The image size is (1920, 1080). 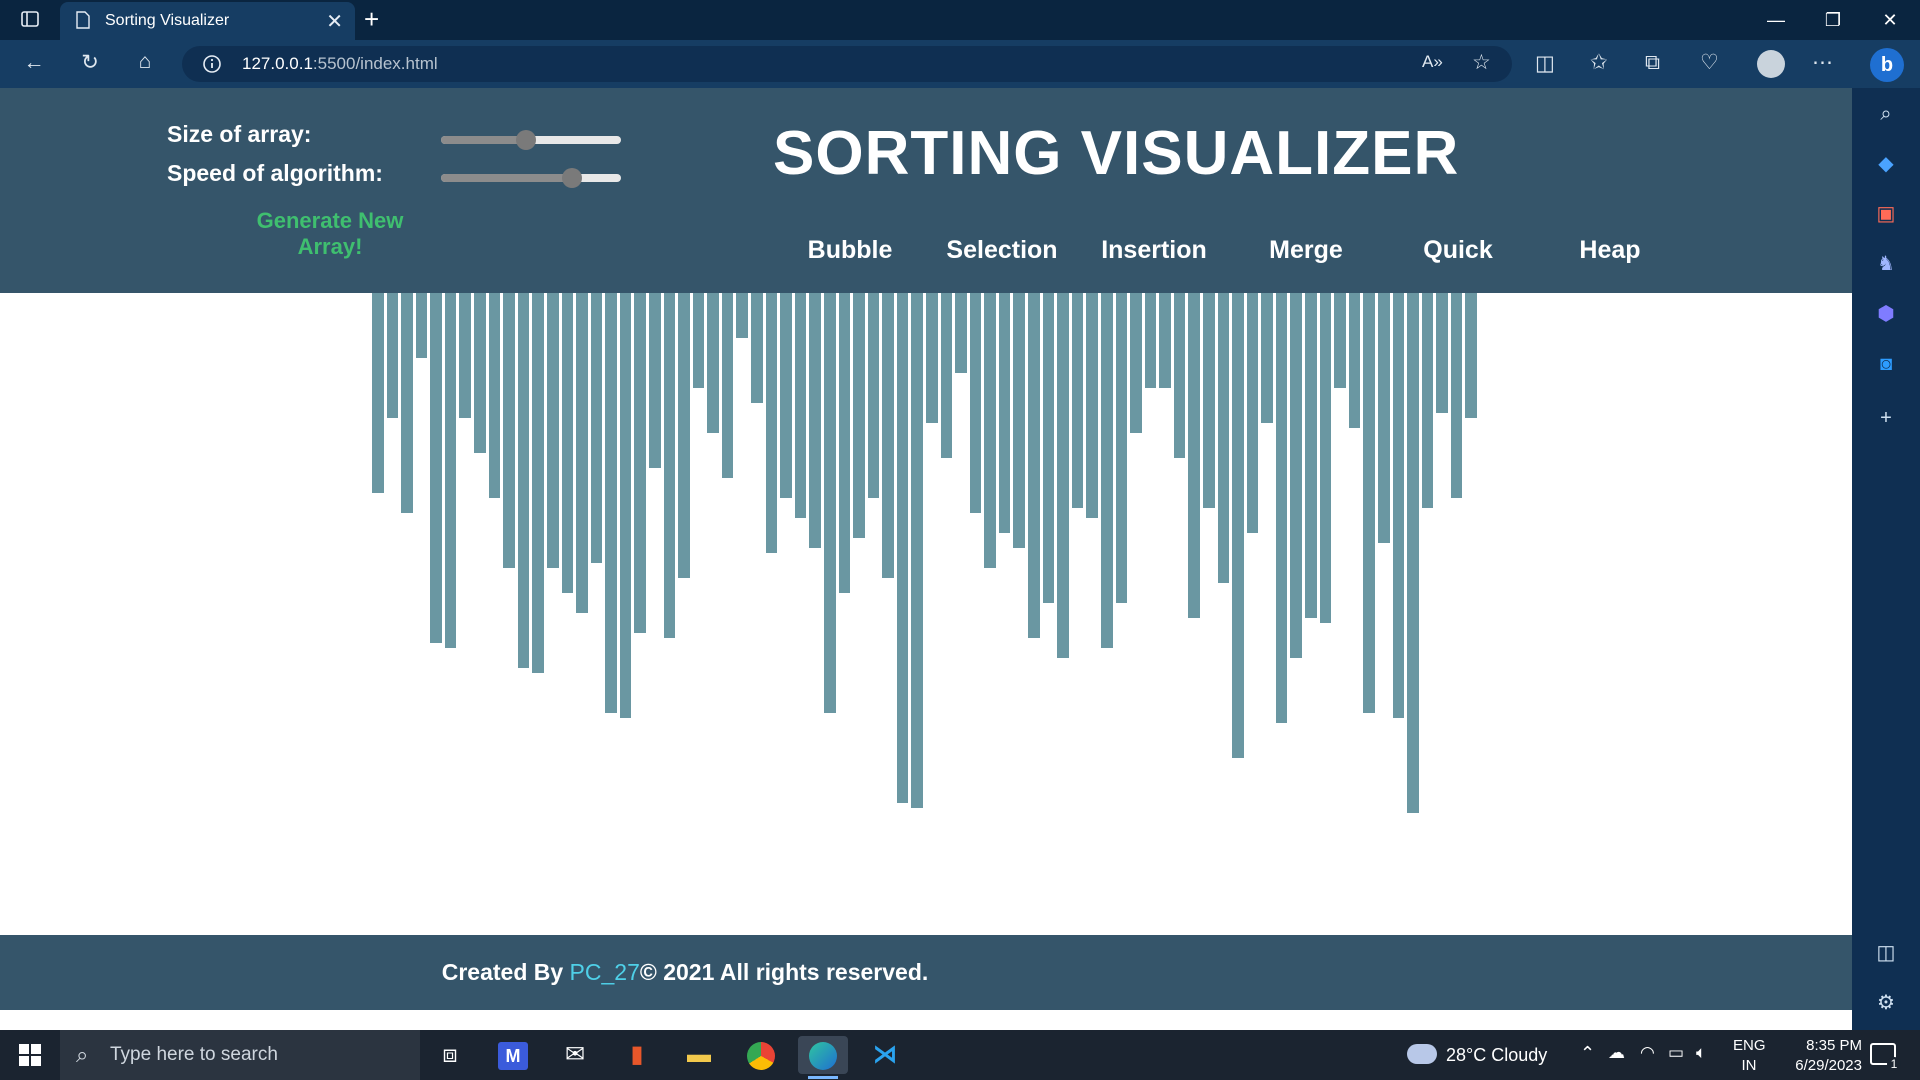 I want to click on algo-button-heap: Heap, so click(x=1610, y=250).